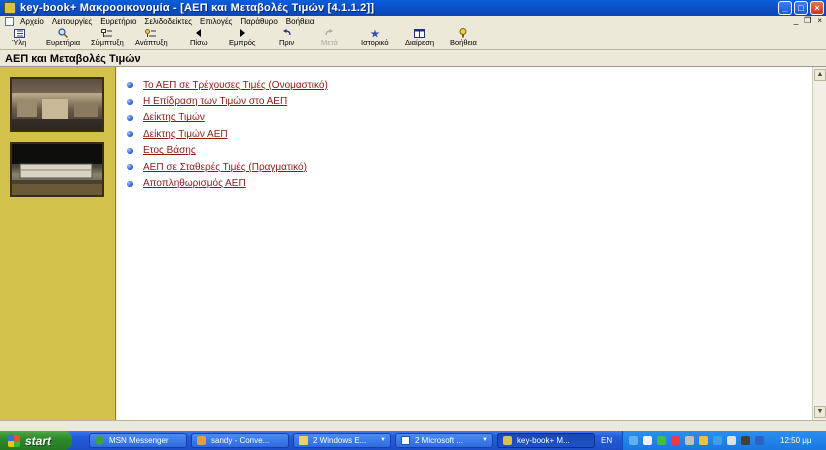 The image size is (826, 450). I want to click on menu-functions: Λειτουργίες, so click(72, 21).